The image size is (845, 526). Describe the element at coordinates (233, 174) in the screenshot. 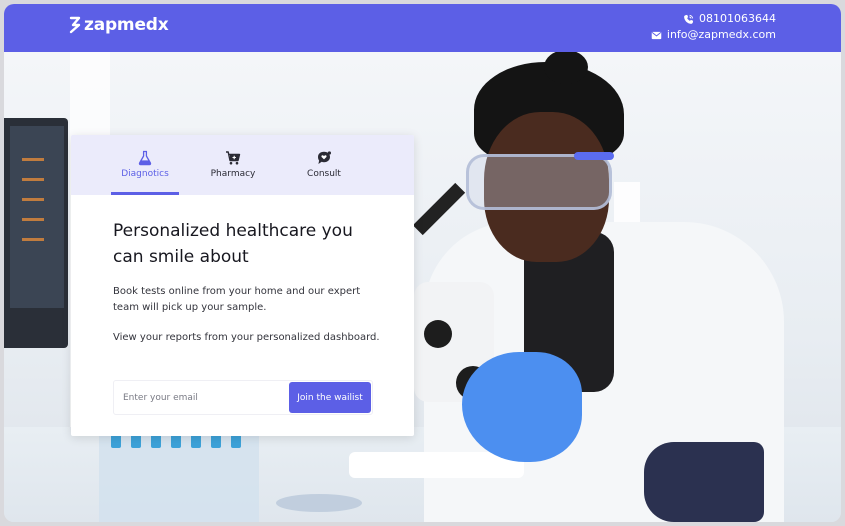

I see `tab-label: Pharmacy` at that location.